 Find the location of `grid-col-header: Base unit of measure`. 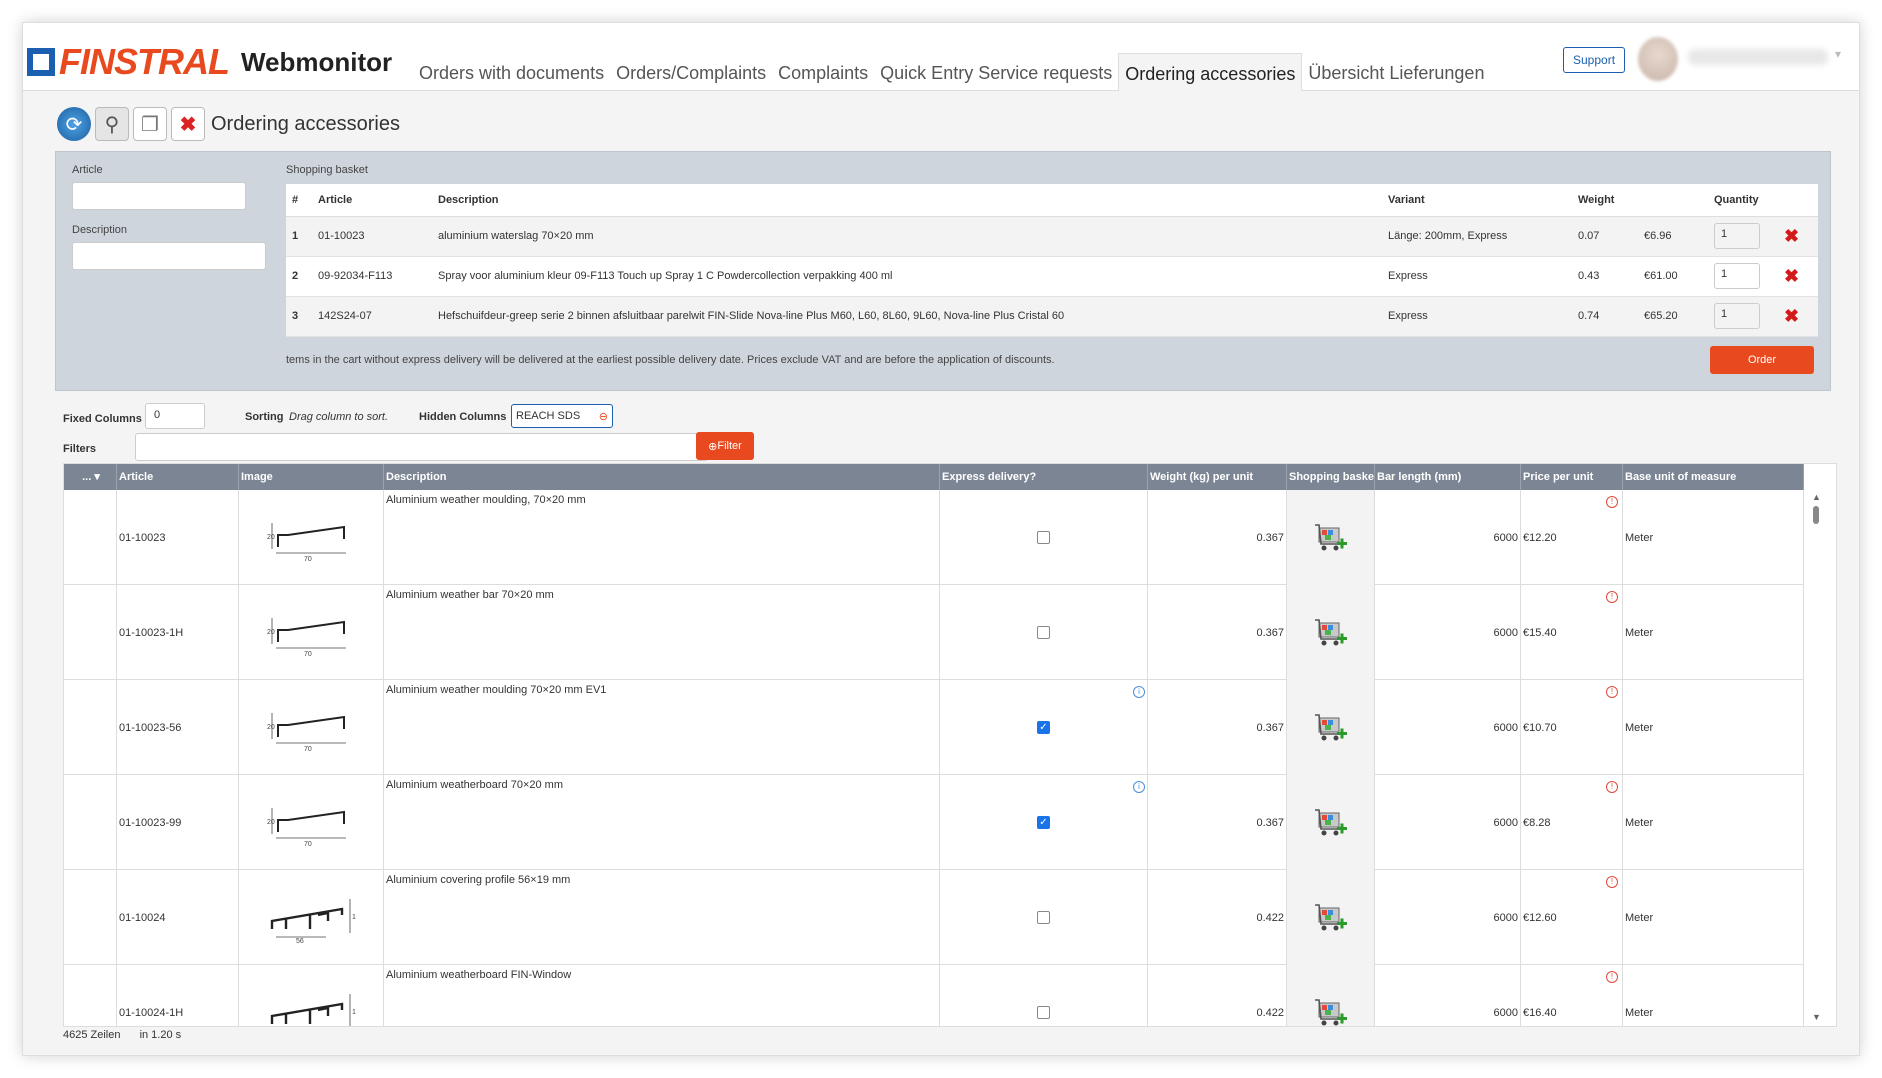

grid-col-header: Base unit of measure is located at coordinates (1713, 477).